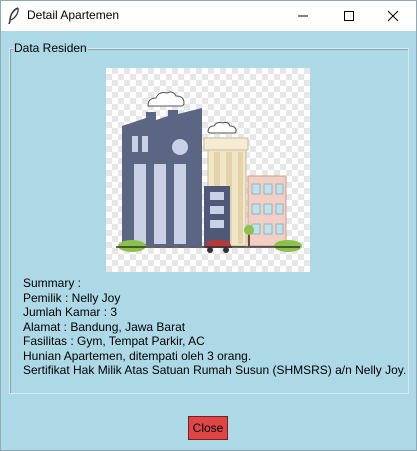 Image resolution: width=417 pixels, height=451 pixels. I want to click on maximize-icon, so click(349, 16).